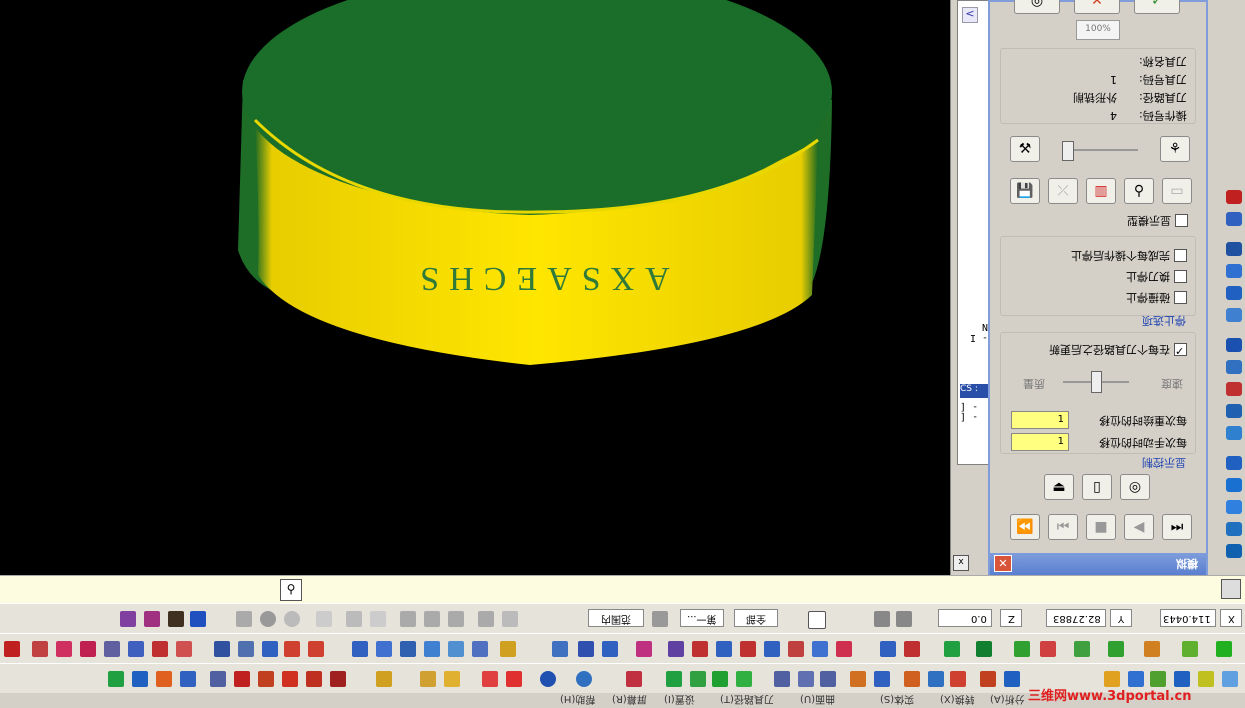  I want to click on show-model-checkbox, so click(1181, 220).